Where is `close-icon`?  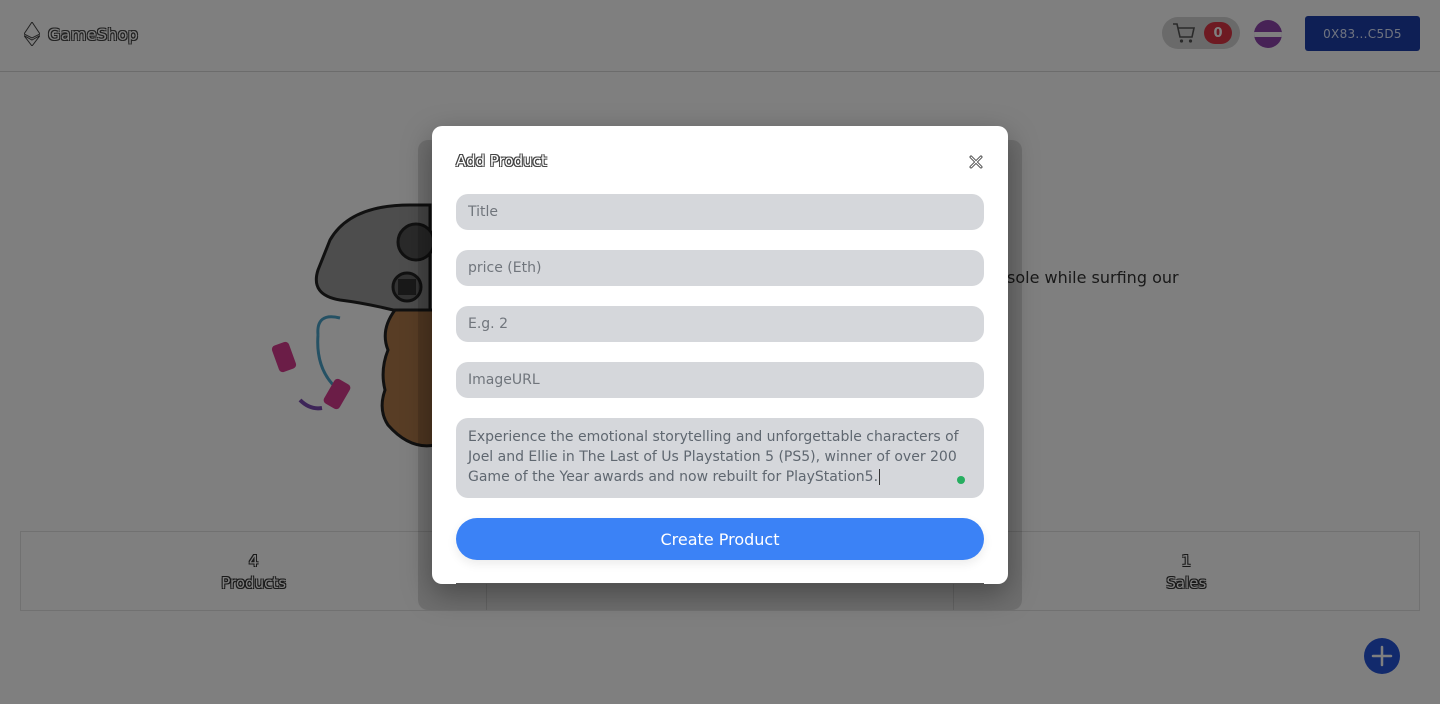 close-icon is located at coordinates (976, 162).